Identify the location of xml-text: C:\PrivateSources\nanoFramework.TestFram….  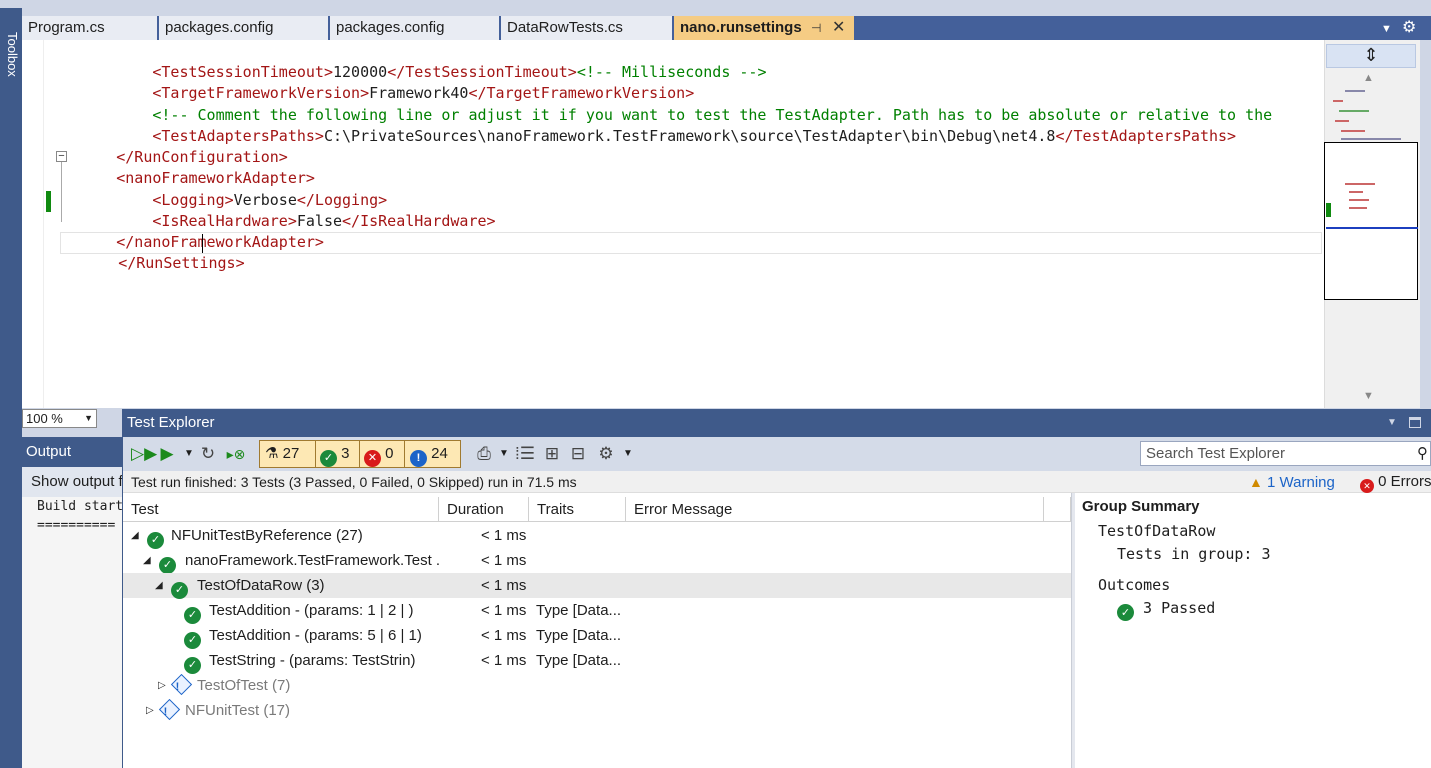
(689, 136).